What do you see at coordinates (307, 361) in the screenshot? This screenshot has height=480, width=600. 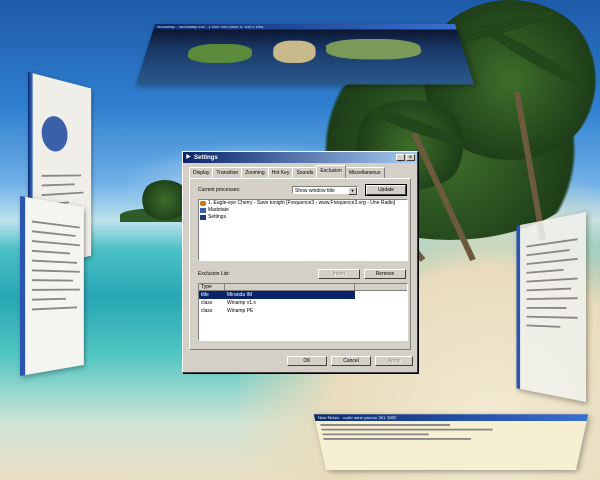 I see `ok-button: OK` at bounding box center [307, 361].